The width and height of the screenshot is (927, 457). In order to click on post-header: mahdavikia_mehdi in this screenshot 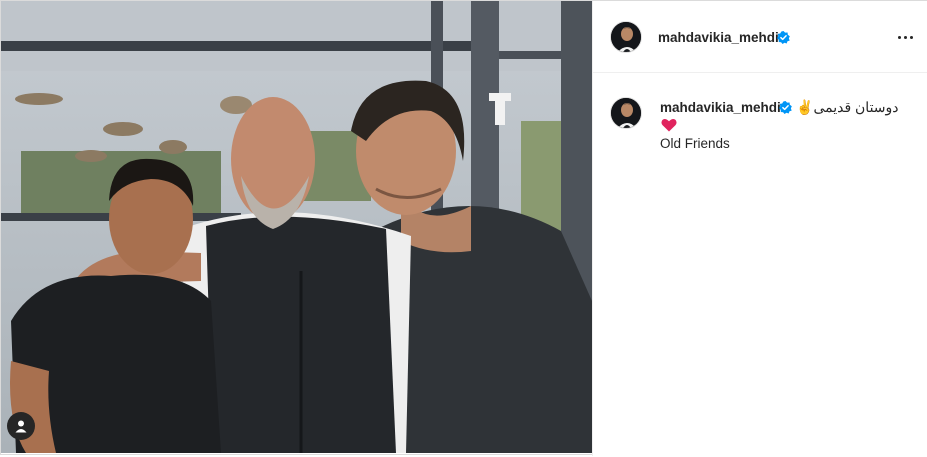, I will do `click(760, 37)`.